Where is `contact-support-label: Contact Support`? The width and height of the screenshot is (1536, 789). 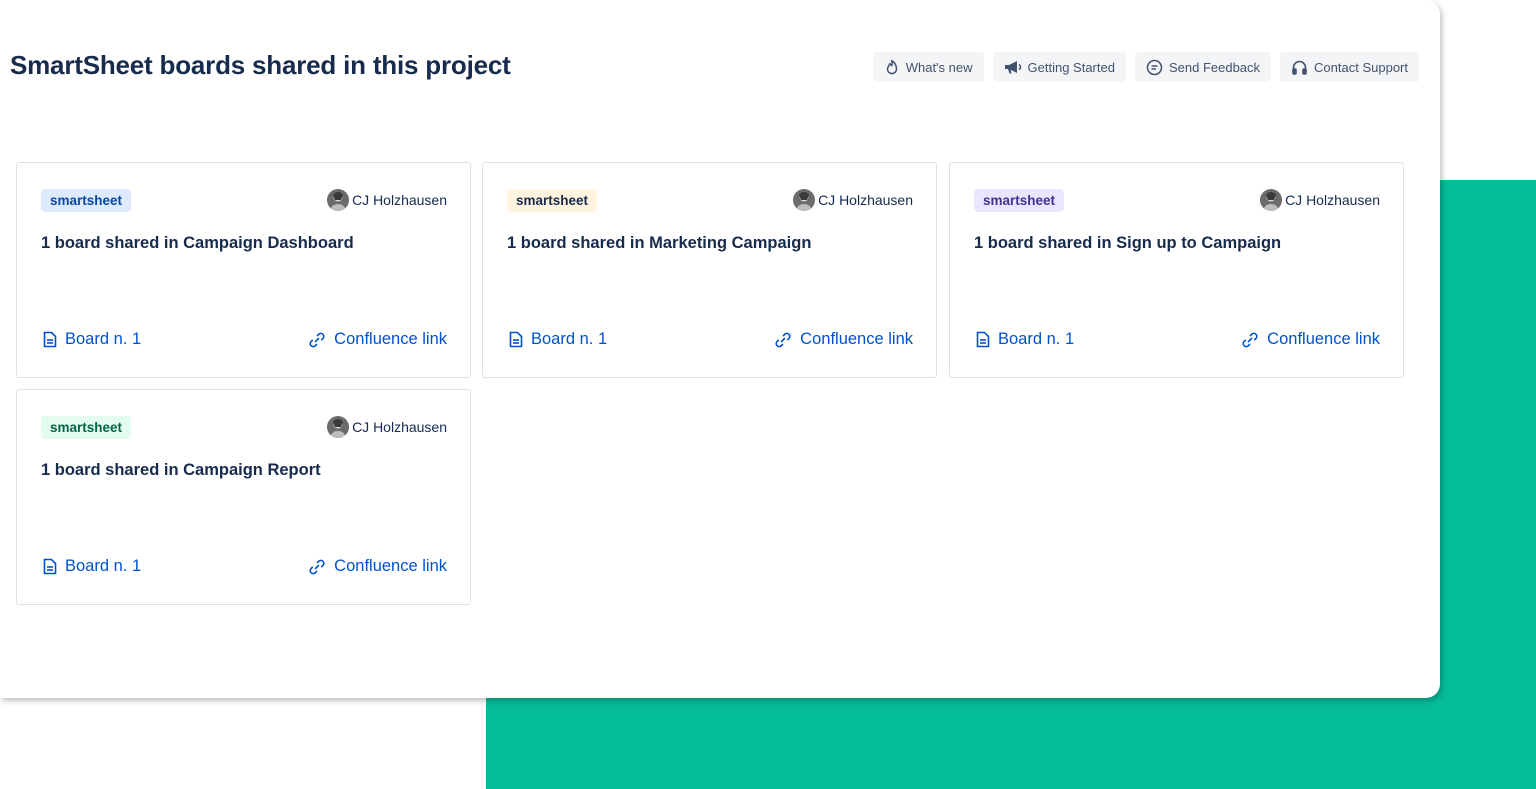
contact-support-label: Contact Support is located at coordinates (1361, 67).